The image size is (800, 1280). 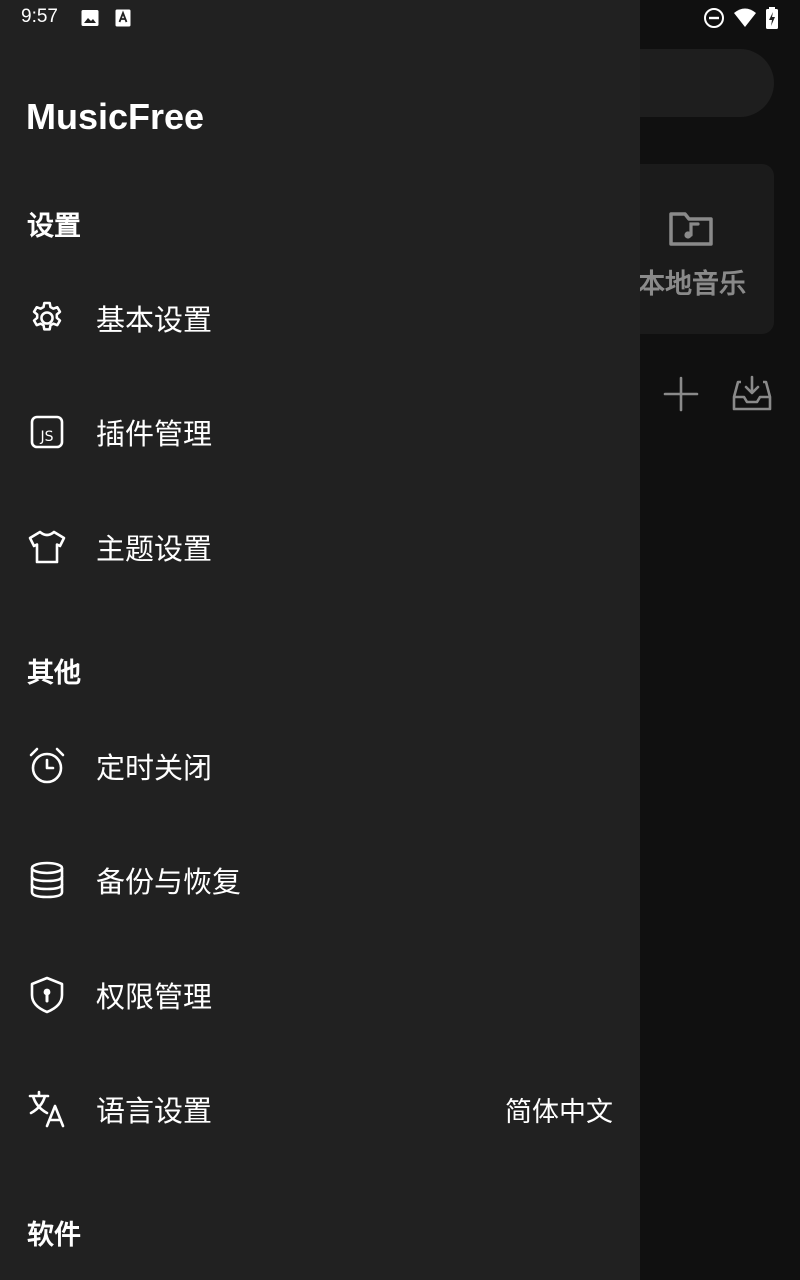 I want to click on section-header-settings: 设置, so click(x=54, y=226).